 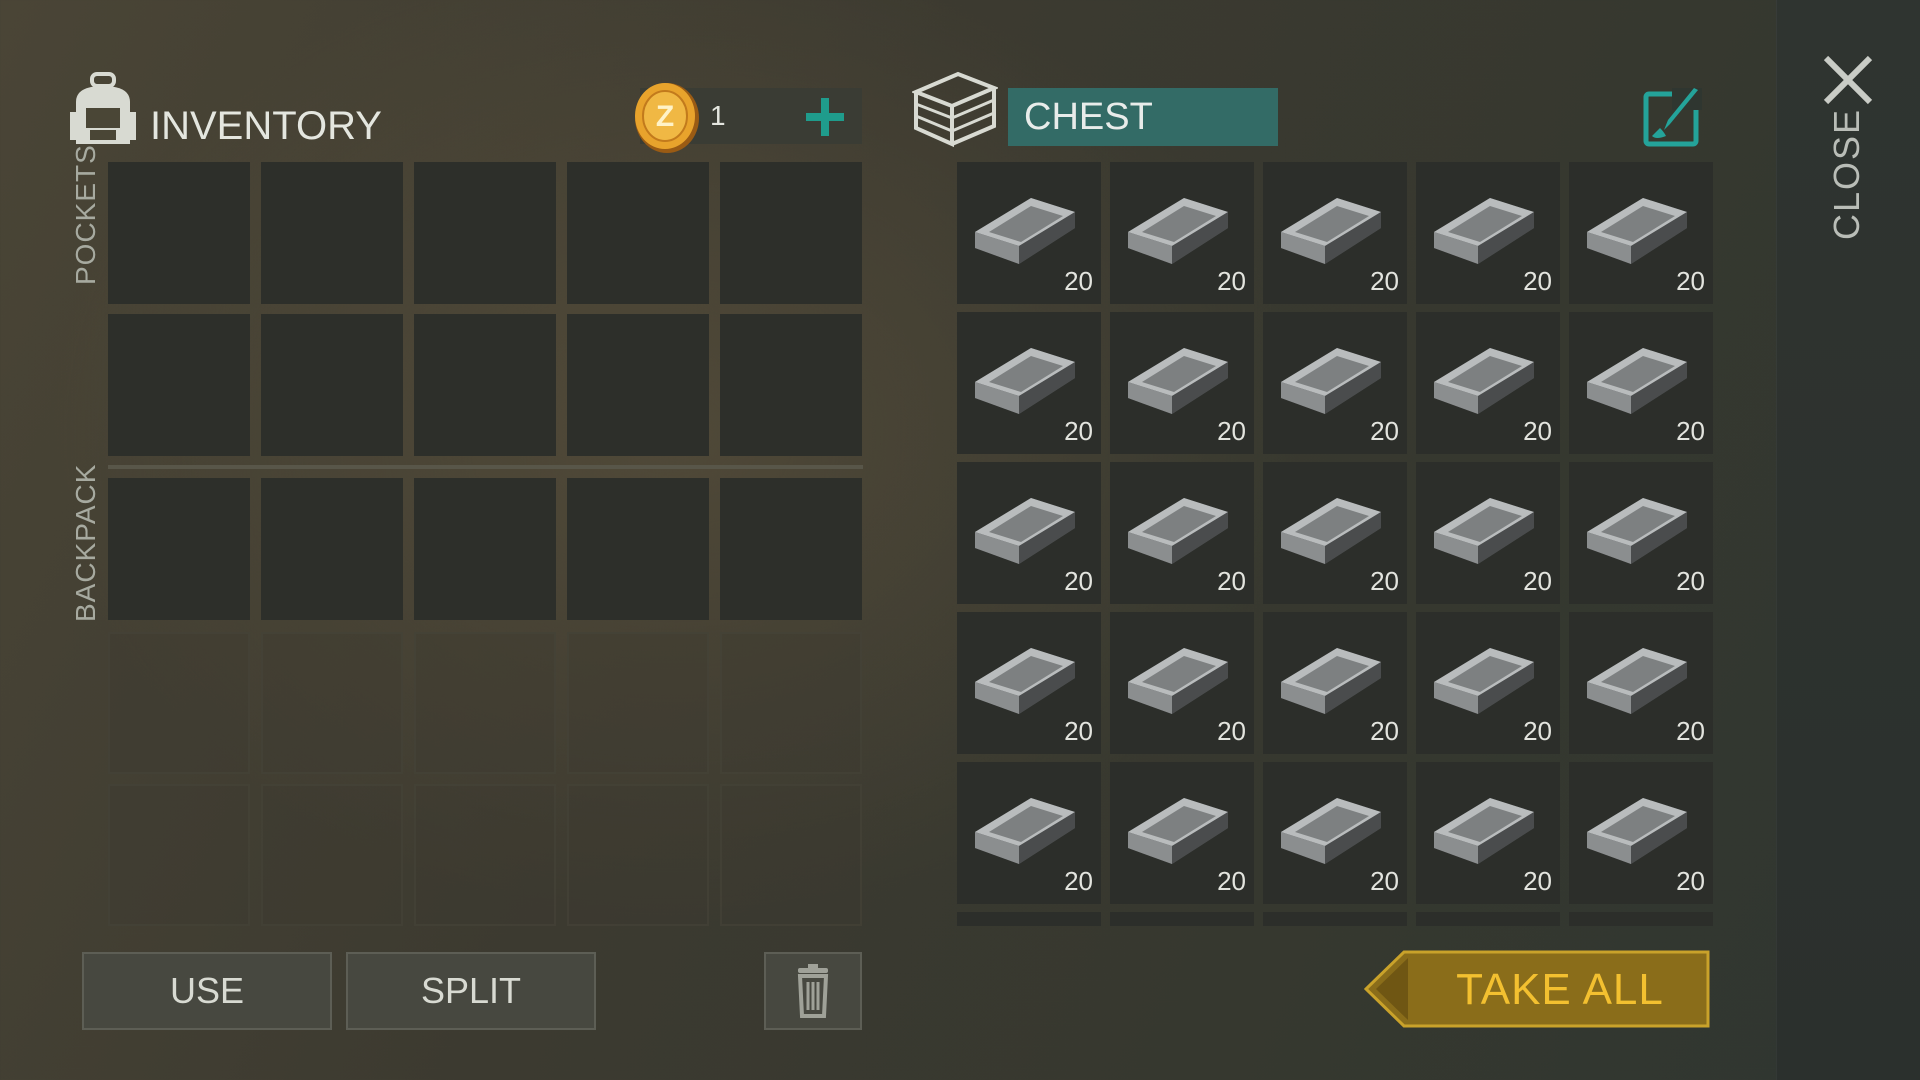 I want to click on svg-text: Z, so click(x=665, y=116).